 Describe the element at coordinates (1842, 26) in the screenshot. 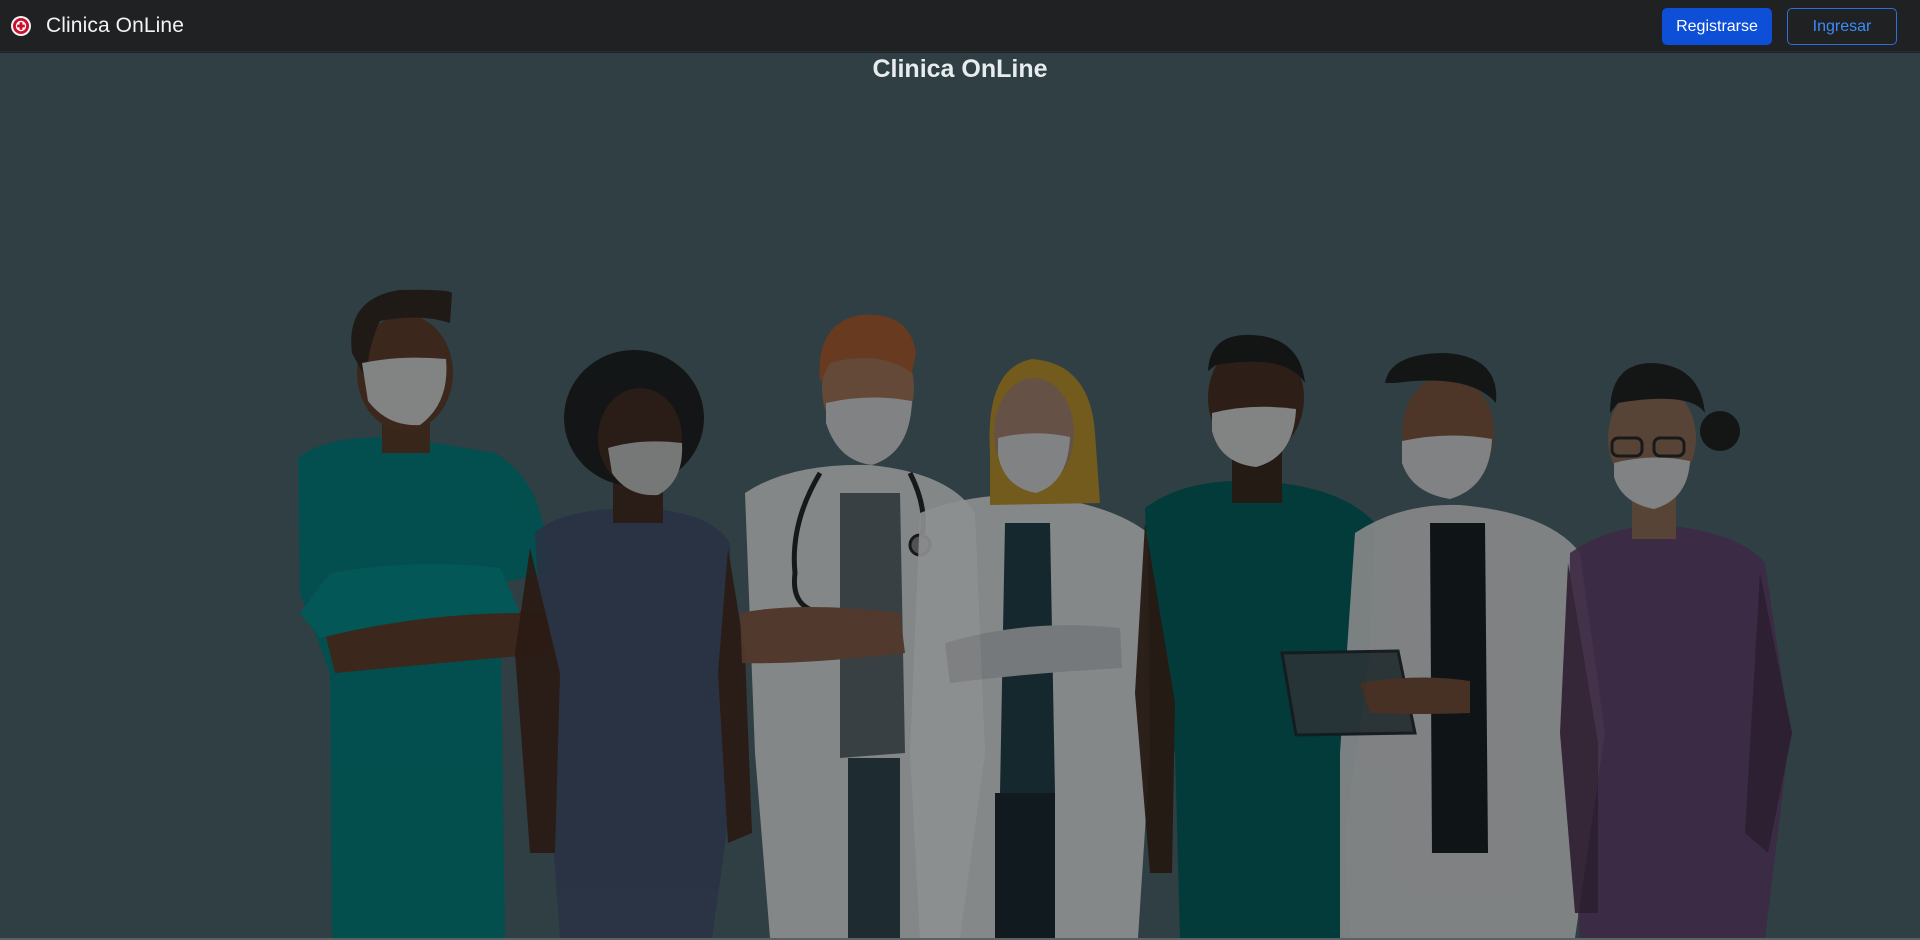

I see `login-button: Ingresar` at that location.